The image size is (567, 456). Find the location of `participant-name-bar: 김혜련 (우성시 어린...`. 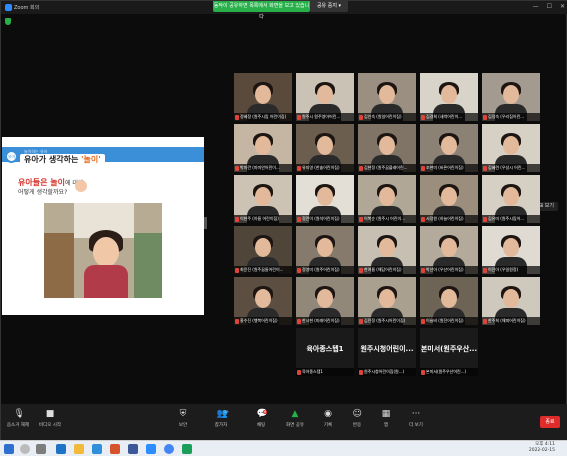

participant-name-bar: 김혜련 (우성시 어린... is located at coordinates (511, 168).